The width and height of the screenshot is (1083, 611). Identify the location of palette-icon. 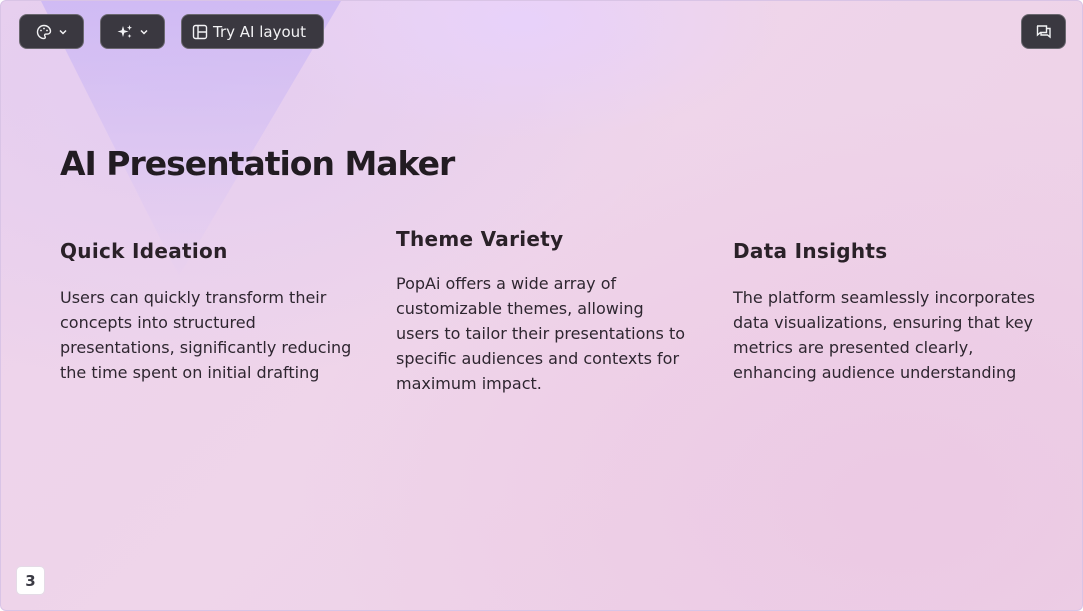
(43, 31).